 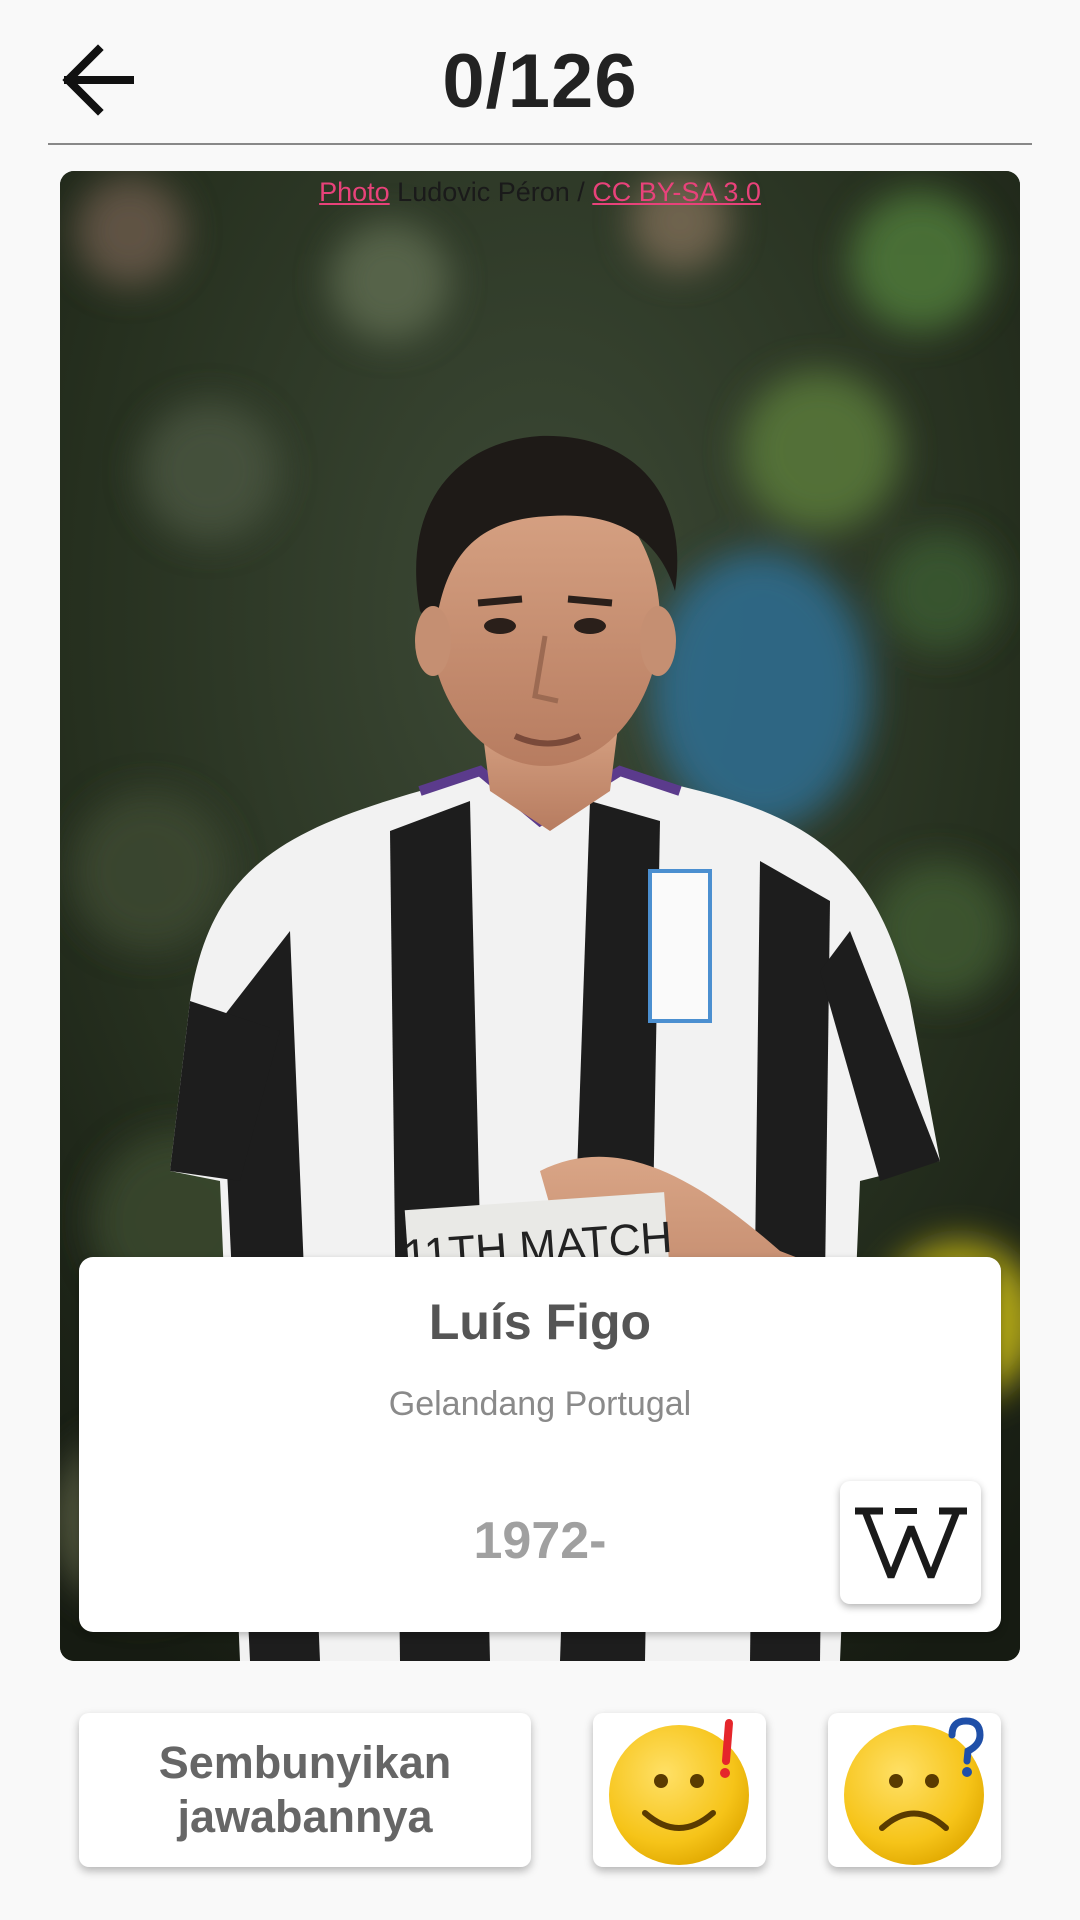 I want to click on know-button, so click(x=679, y=1790).